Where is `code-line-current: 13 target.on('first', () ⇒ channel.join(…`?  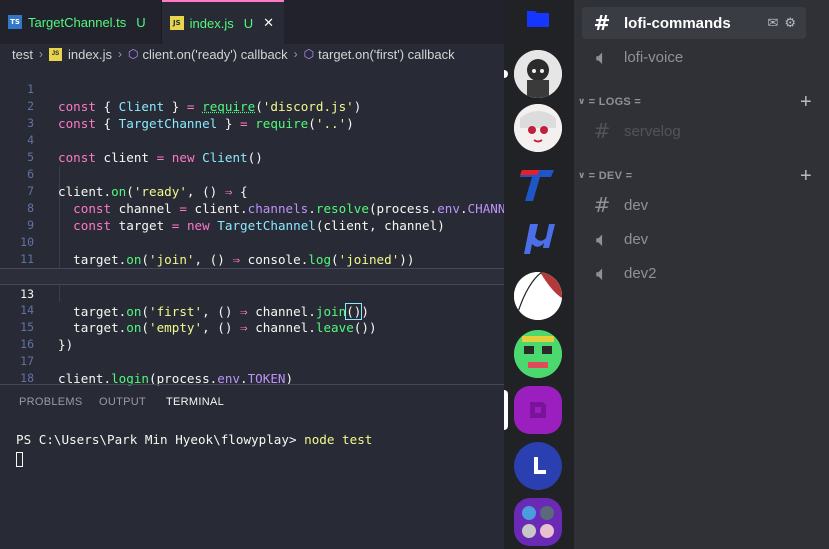 code-line-current: 13 target.on('first', () ⇒ channel.join(… is located at coordinates (252, 294).